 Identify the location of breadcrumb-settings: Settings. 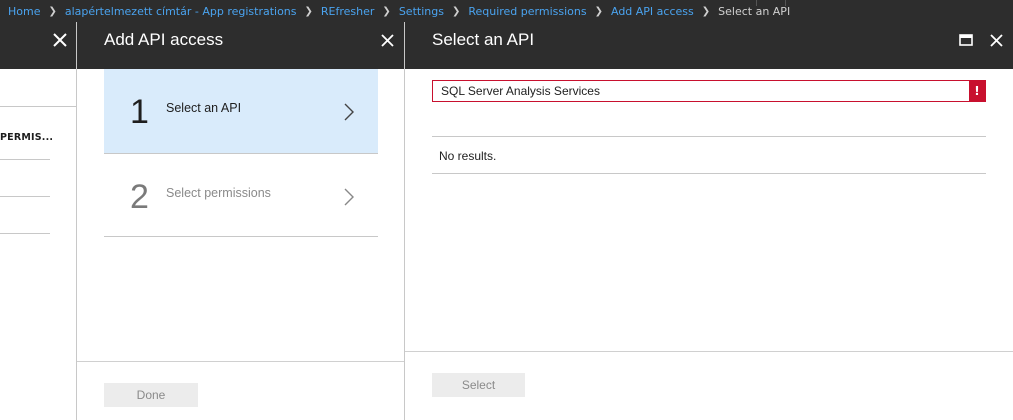
(421, 11).